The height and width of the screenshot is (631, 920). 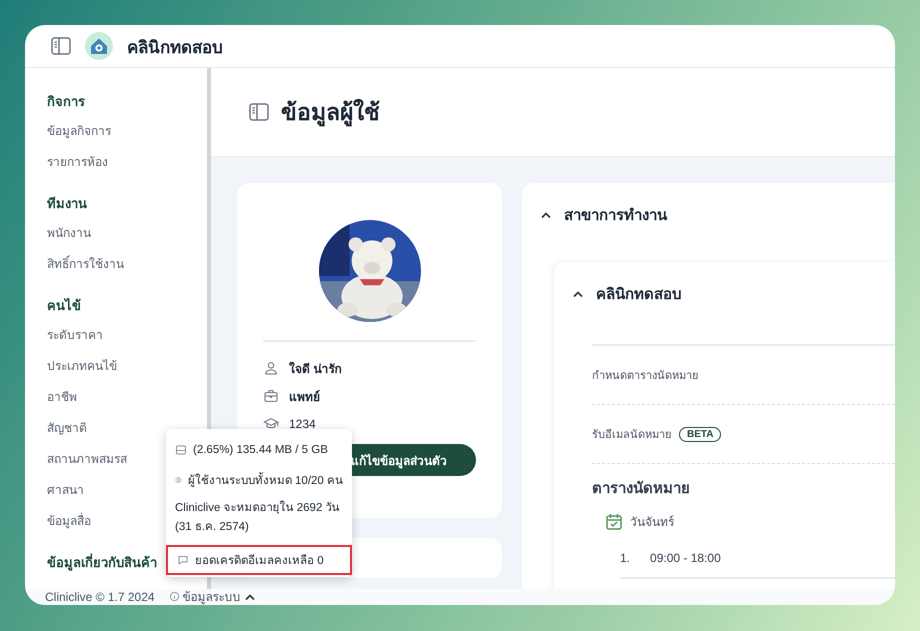 I want to click on section-title: สาขาการทำงาน, so click(x=615, y=216).